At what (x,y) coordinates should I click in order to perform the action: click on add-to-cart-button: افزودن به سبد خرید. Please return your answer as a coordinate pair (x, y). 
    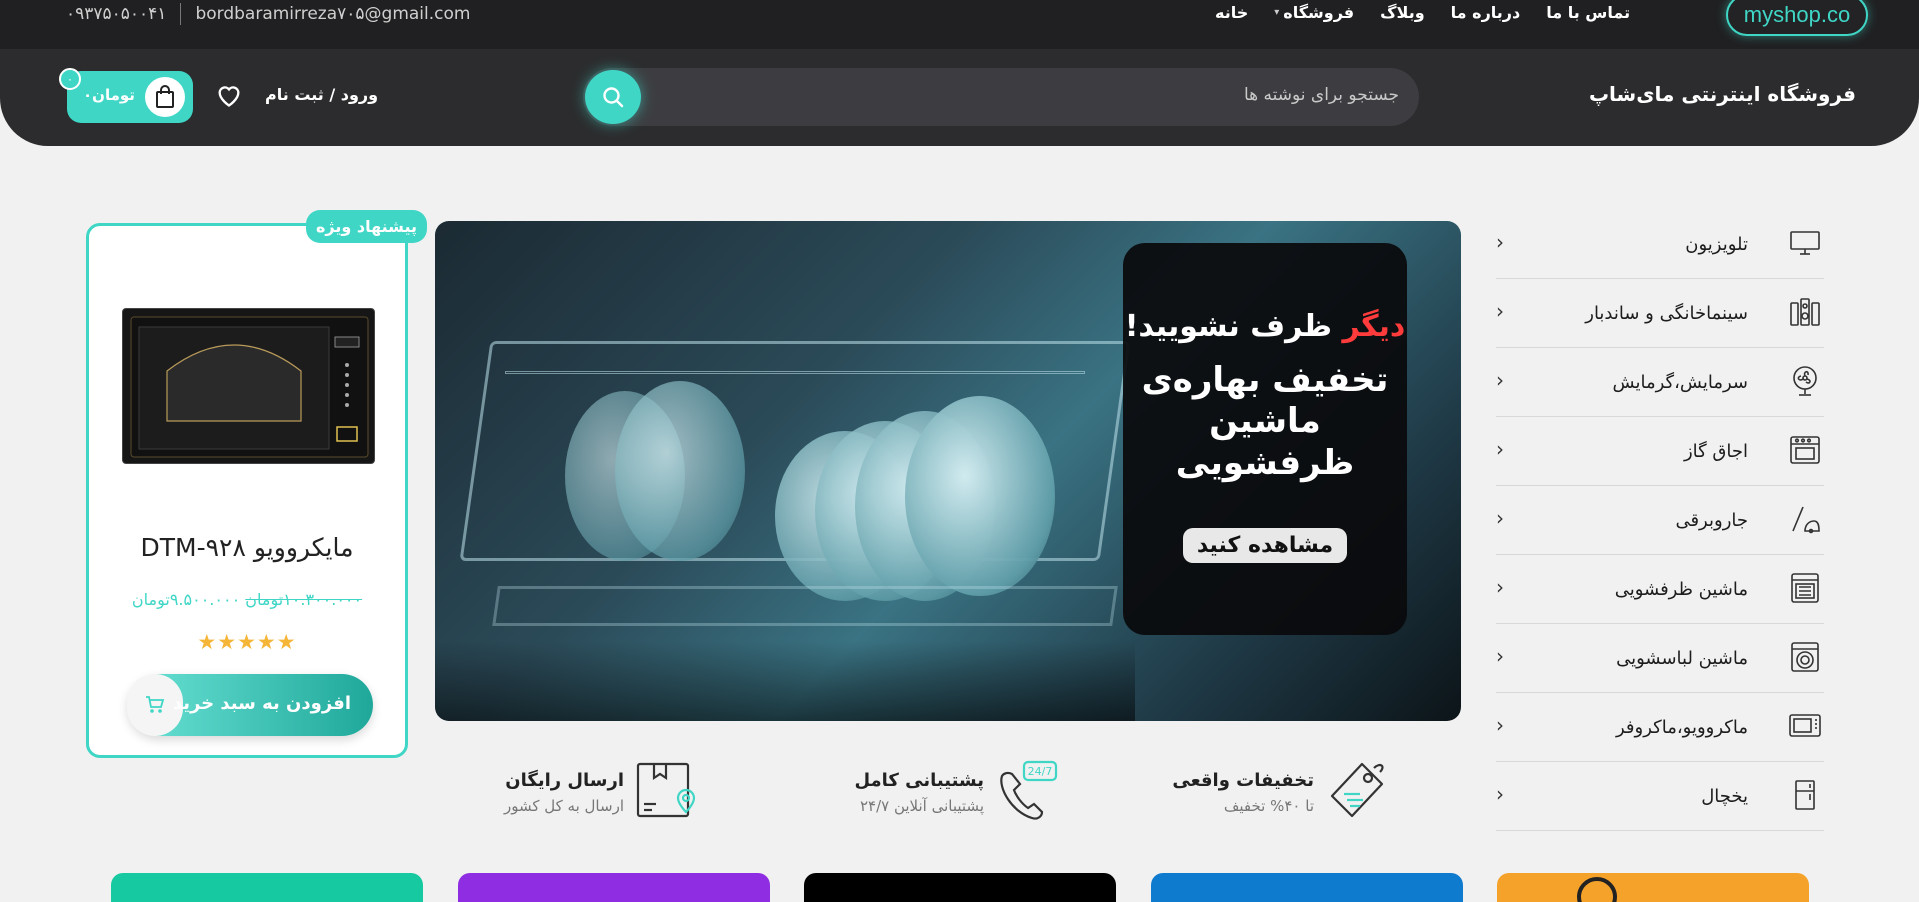
    Looking at the image, I should click on (250, 705).